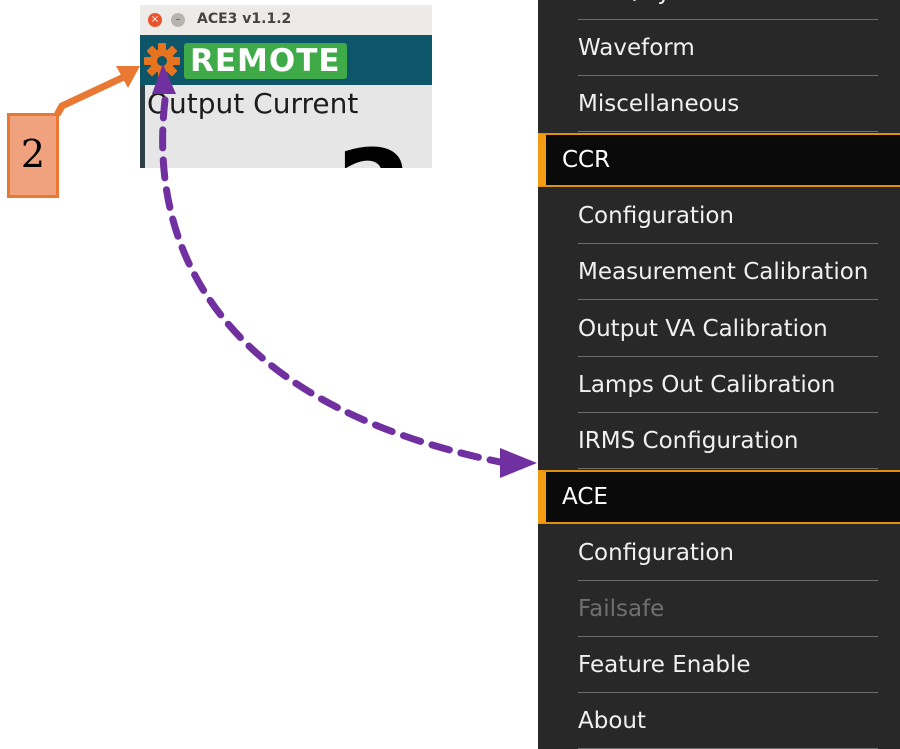 The width and height of the screenshot is (900, 749). What do you see at coordinates (518, 463) in the screenshot?
I see `connector-arrow-head-right` at bounding box center [518, 463].